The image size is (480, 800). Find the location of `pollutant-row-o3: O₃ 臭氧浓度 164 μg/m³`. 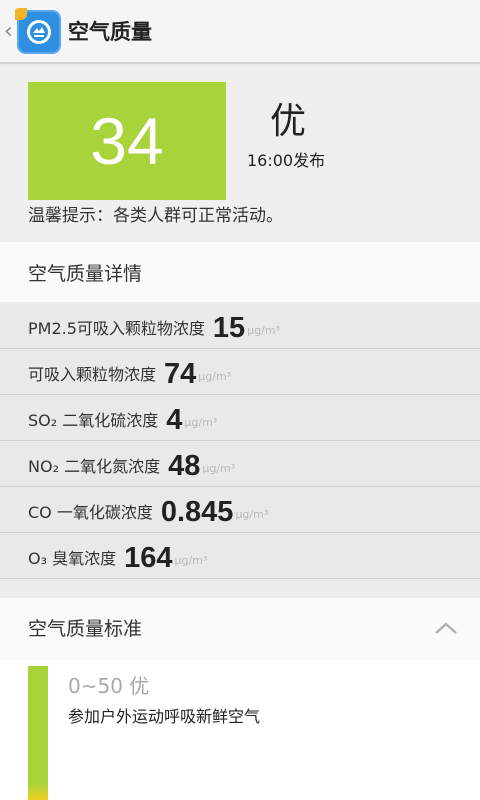

pollutant-row-o3: O₃ 臭氧浓度 164 μg/m³ is located at coordinates (240, 556).